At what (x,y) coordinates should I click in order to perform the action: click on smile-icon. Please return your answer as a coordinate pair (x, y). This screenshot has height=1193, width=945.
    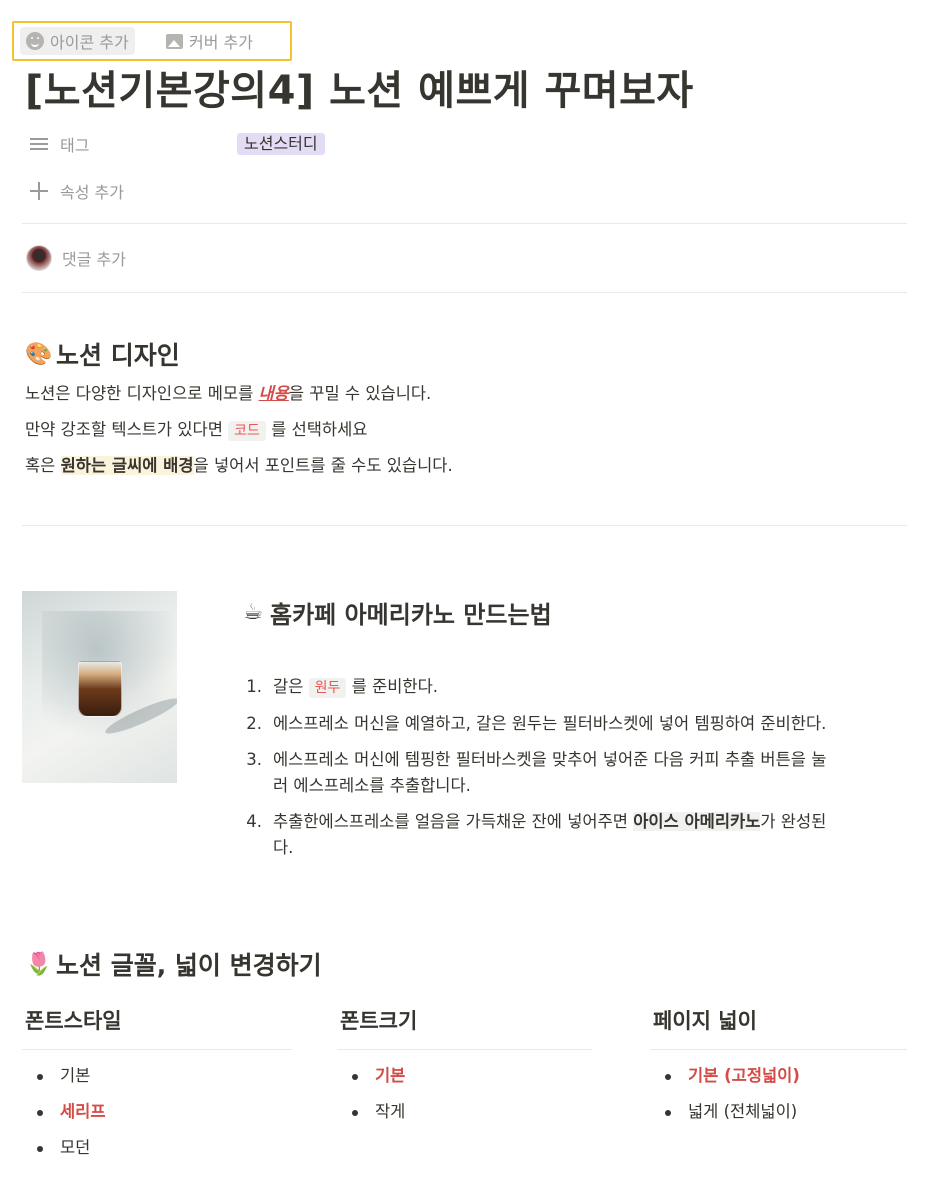
    Looking at the image, I should click on (35, 41).